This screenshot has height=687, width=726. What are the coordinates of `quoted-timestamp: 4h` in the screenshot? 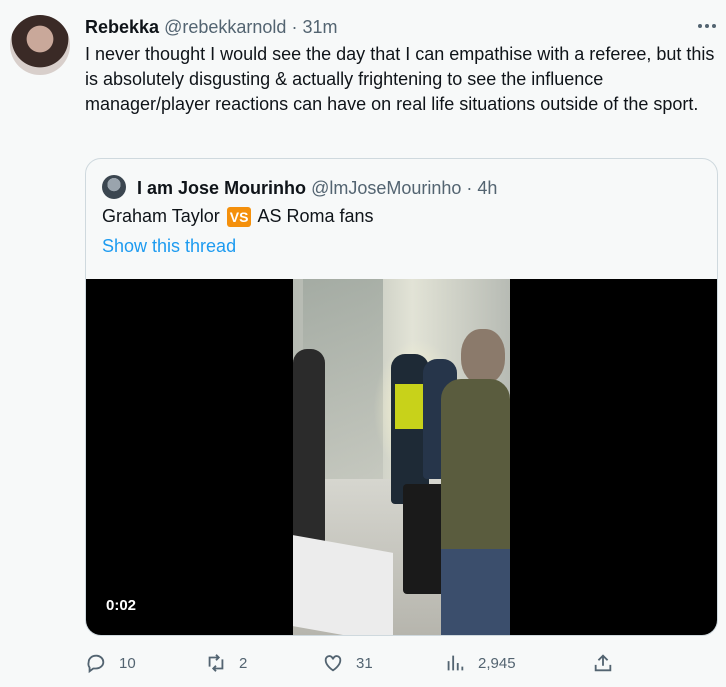 It's located at (487, 188).